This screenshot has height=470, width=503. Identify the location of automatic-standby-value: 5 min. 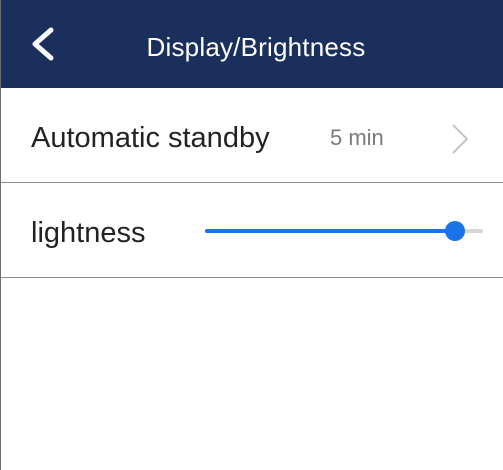
(357, 137).